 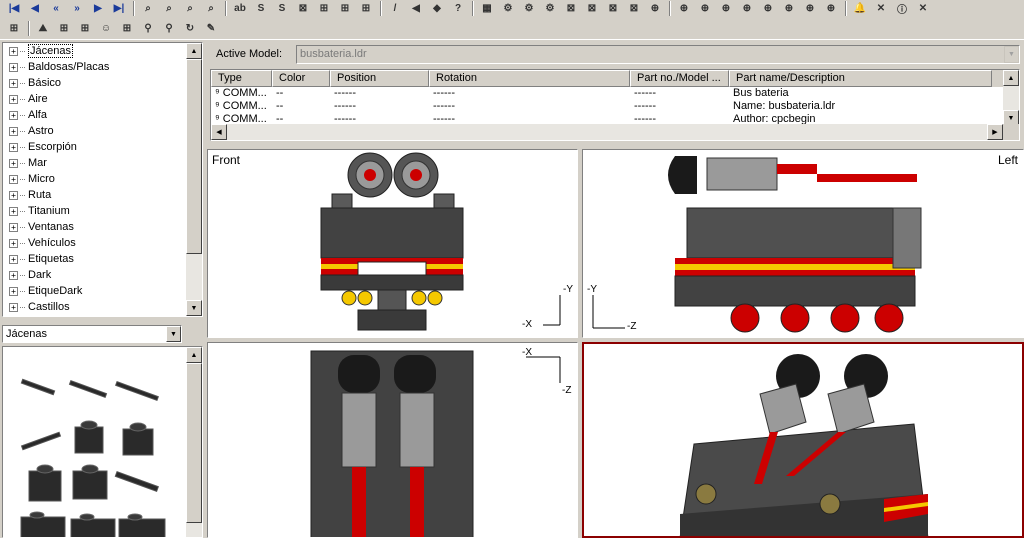 What do you see at coordinates (684, 9) in the screenshot?
I see `tb1-button-30: ⊕` at bounding box center [684, 9].